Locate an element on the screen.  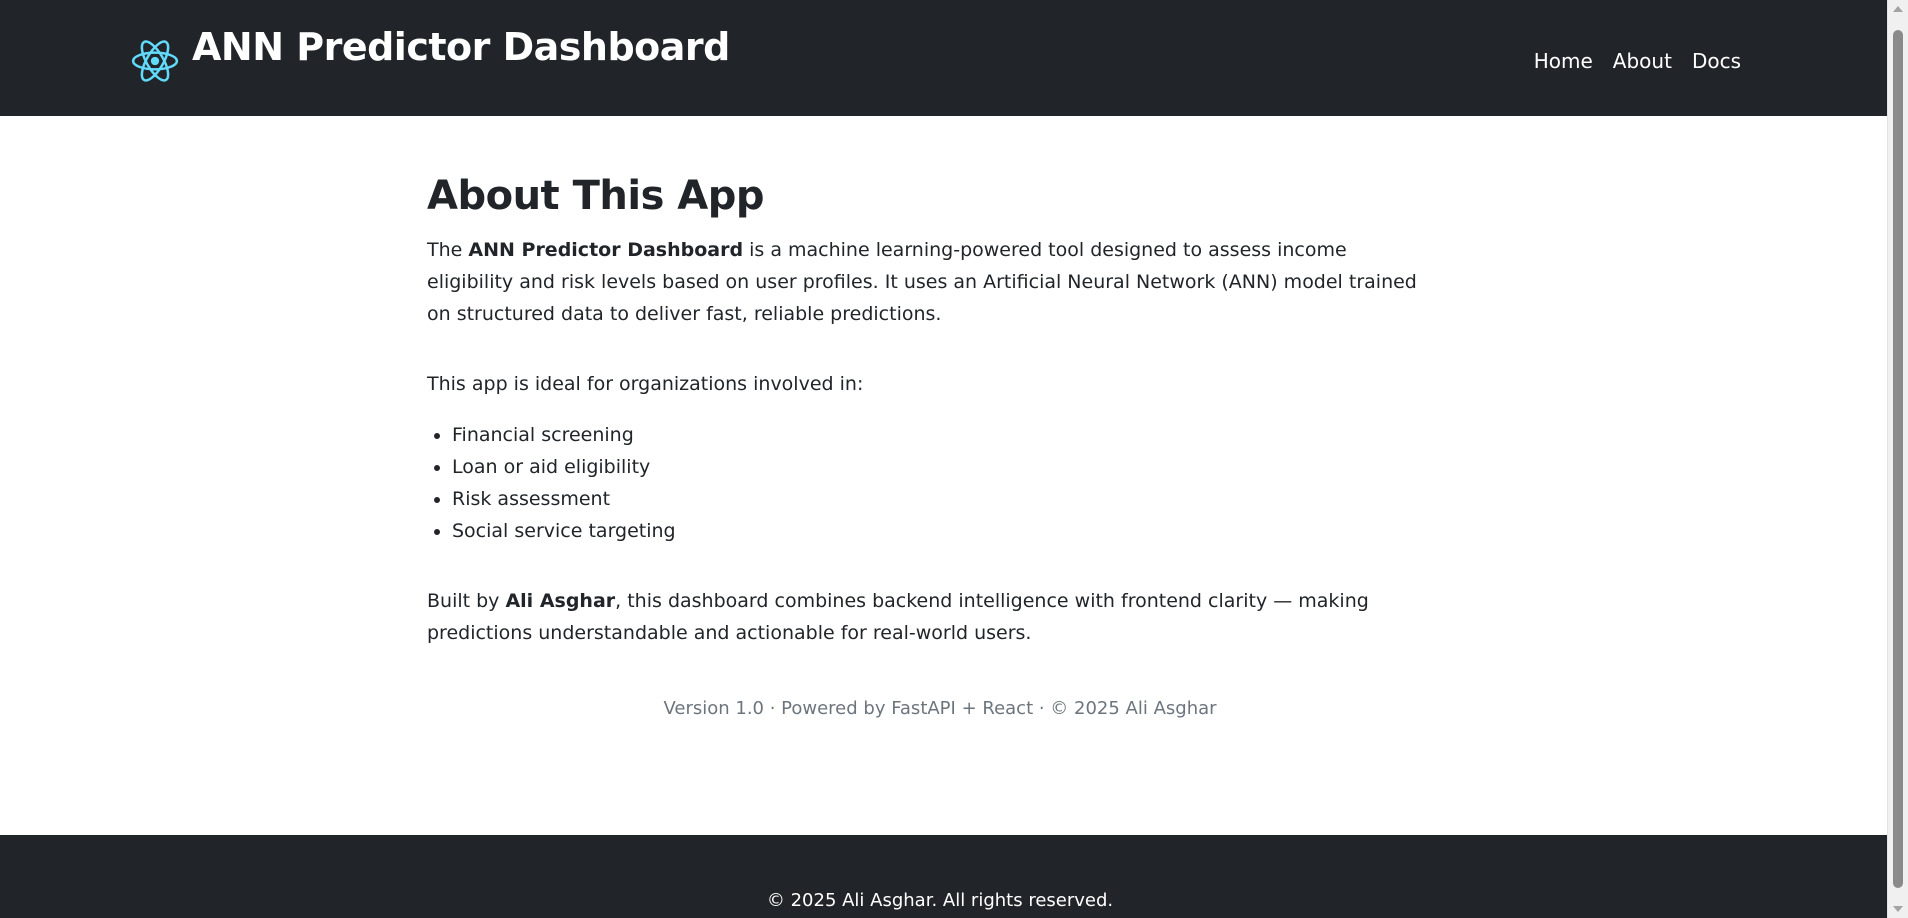
page-footer: © 2025 Ali Asghar. All rights reserved. is located at coordinates (943, 876).